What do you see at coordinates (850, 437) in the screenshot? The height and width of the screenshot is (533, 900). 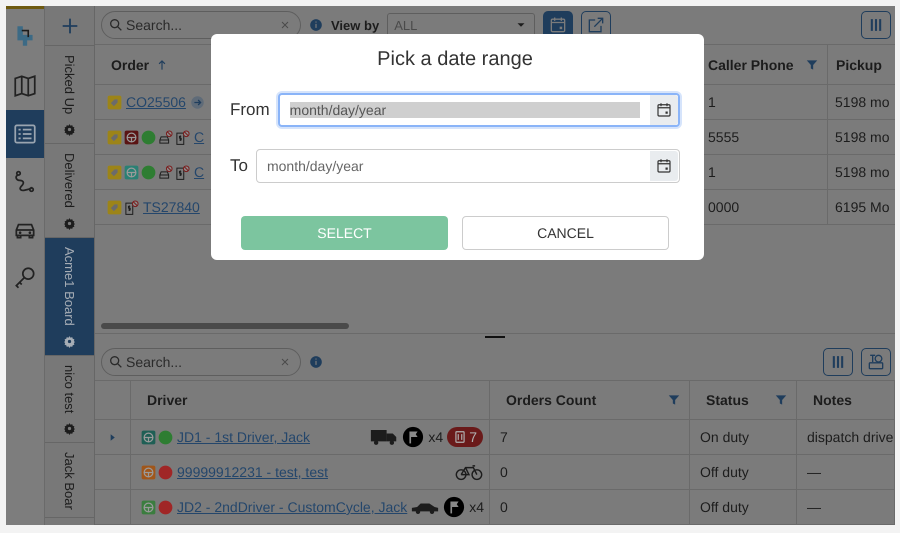 I see `table-cell: dispatch drive` at bounding box center [850, 437].